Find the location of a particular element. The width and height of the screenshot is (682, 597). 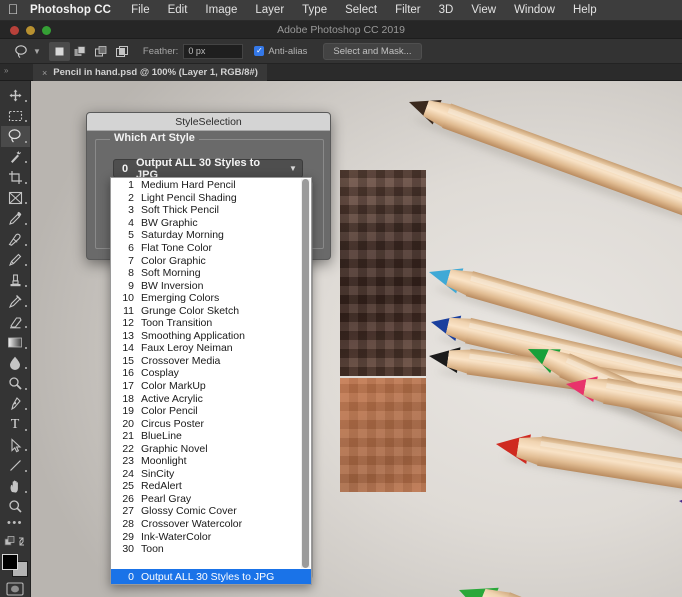

menu-item-image: Image is located at coordinates (221, 10).